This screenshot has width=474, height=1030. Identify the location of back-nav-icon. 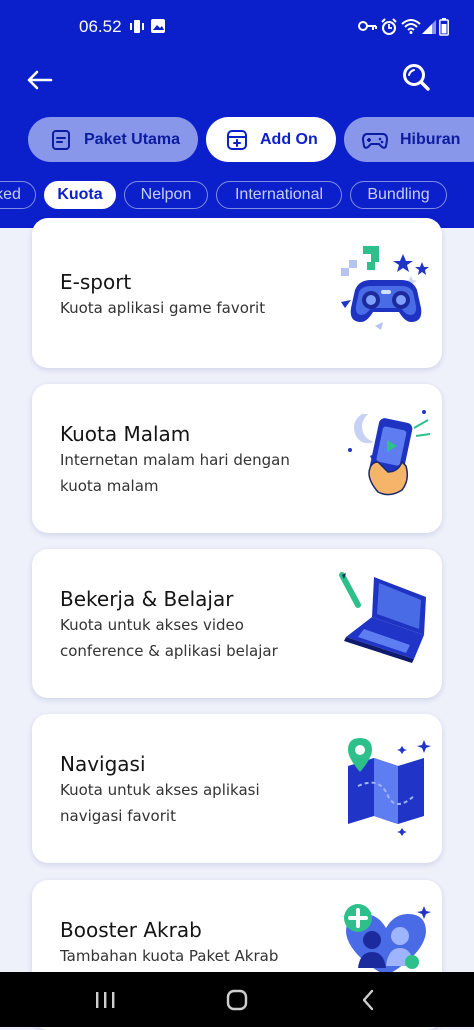
(368, 1000).